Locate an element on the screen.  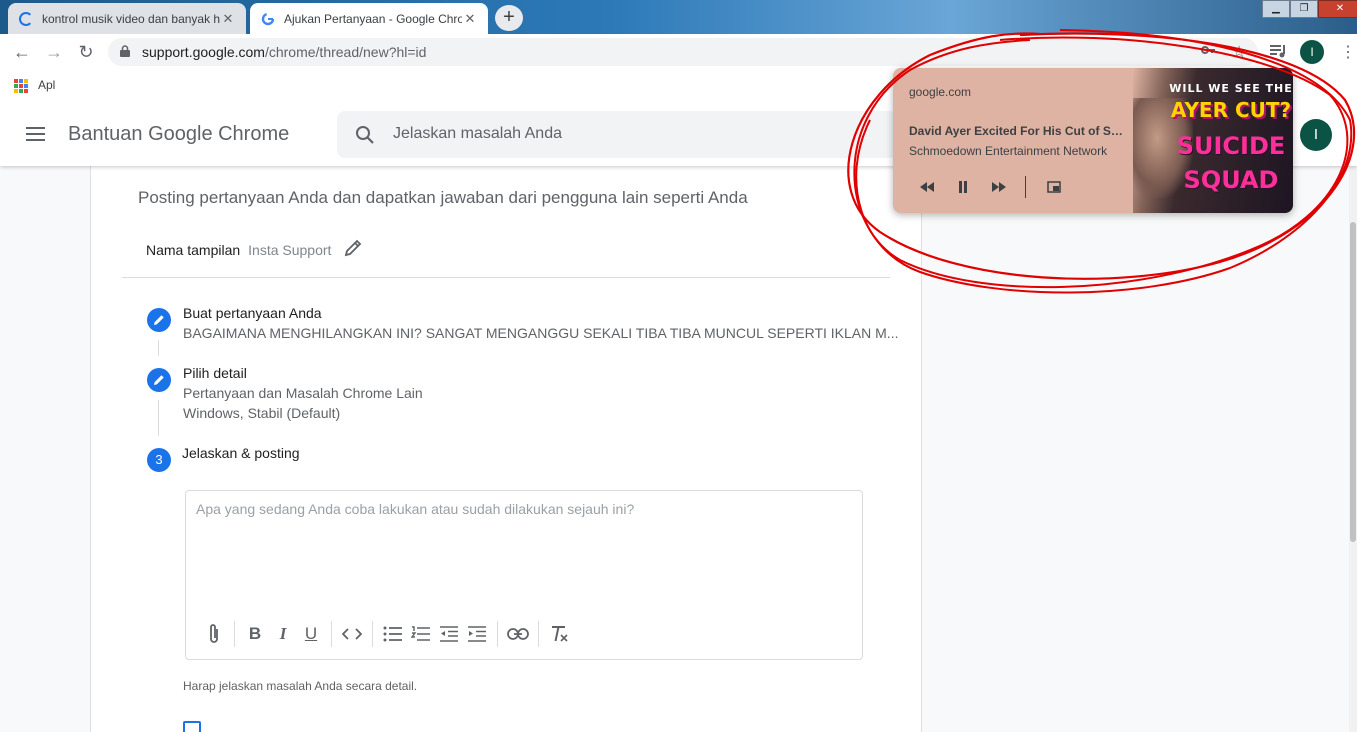
back-arrow-icon: ← is located at coordinates (22, 52).